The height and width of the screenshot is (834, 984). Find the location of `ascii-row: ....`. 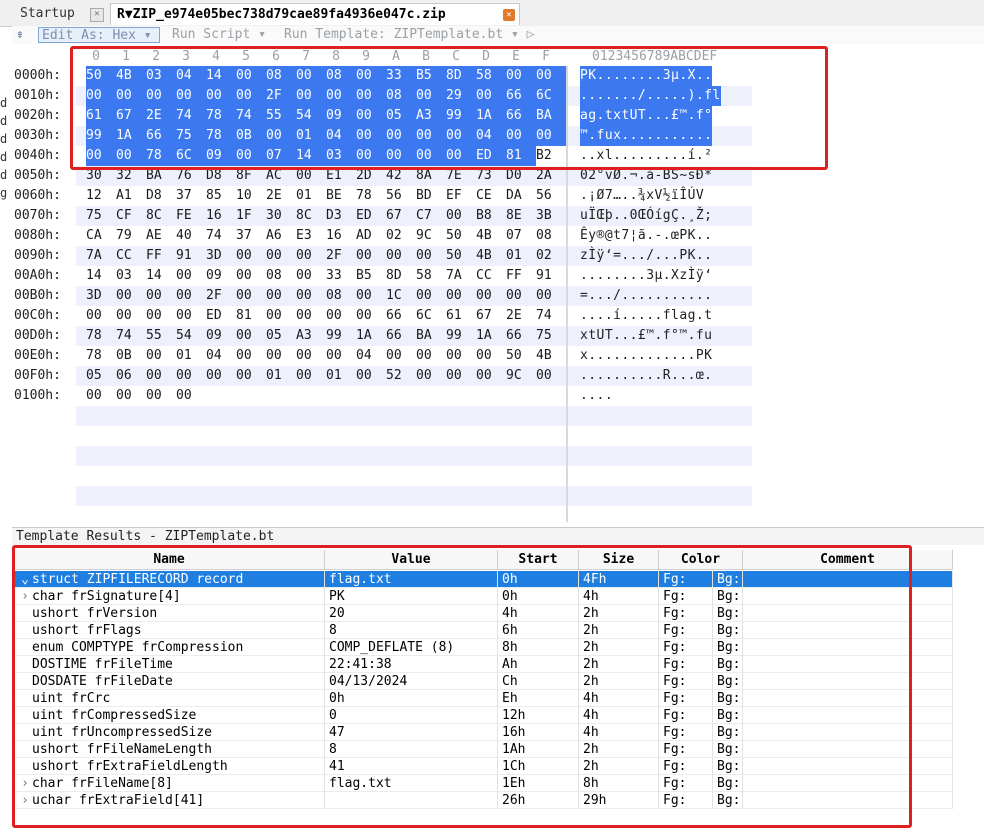

ascii-row: .... is located at coordinates (596, 396).